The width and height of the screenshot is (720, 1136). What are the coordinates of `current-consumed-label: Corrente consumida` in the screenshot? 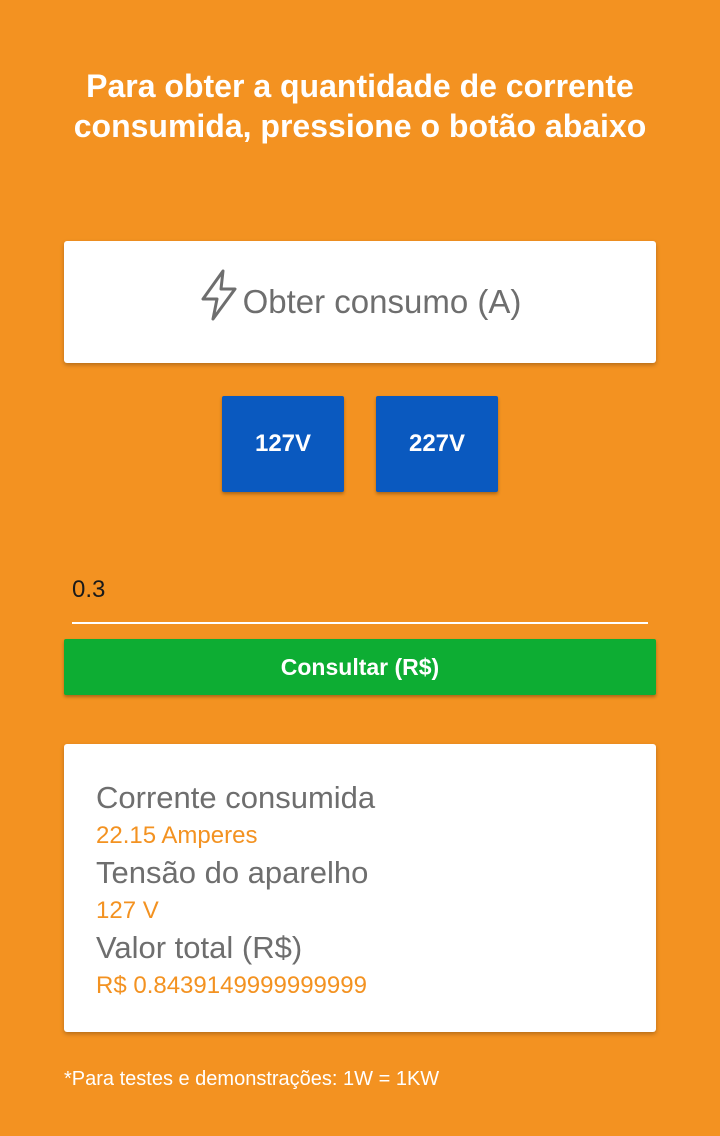 It's located at (236, 797).